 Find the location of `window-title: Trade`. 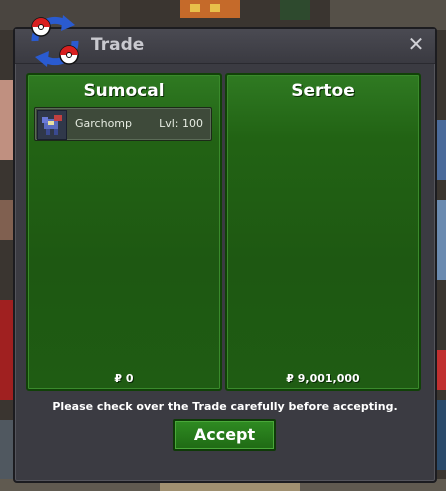

window-title: Trade is located at coordinates (118, 45).